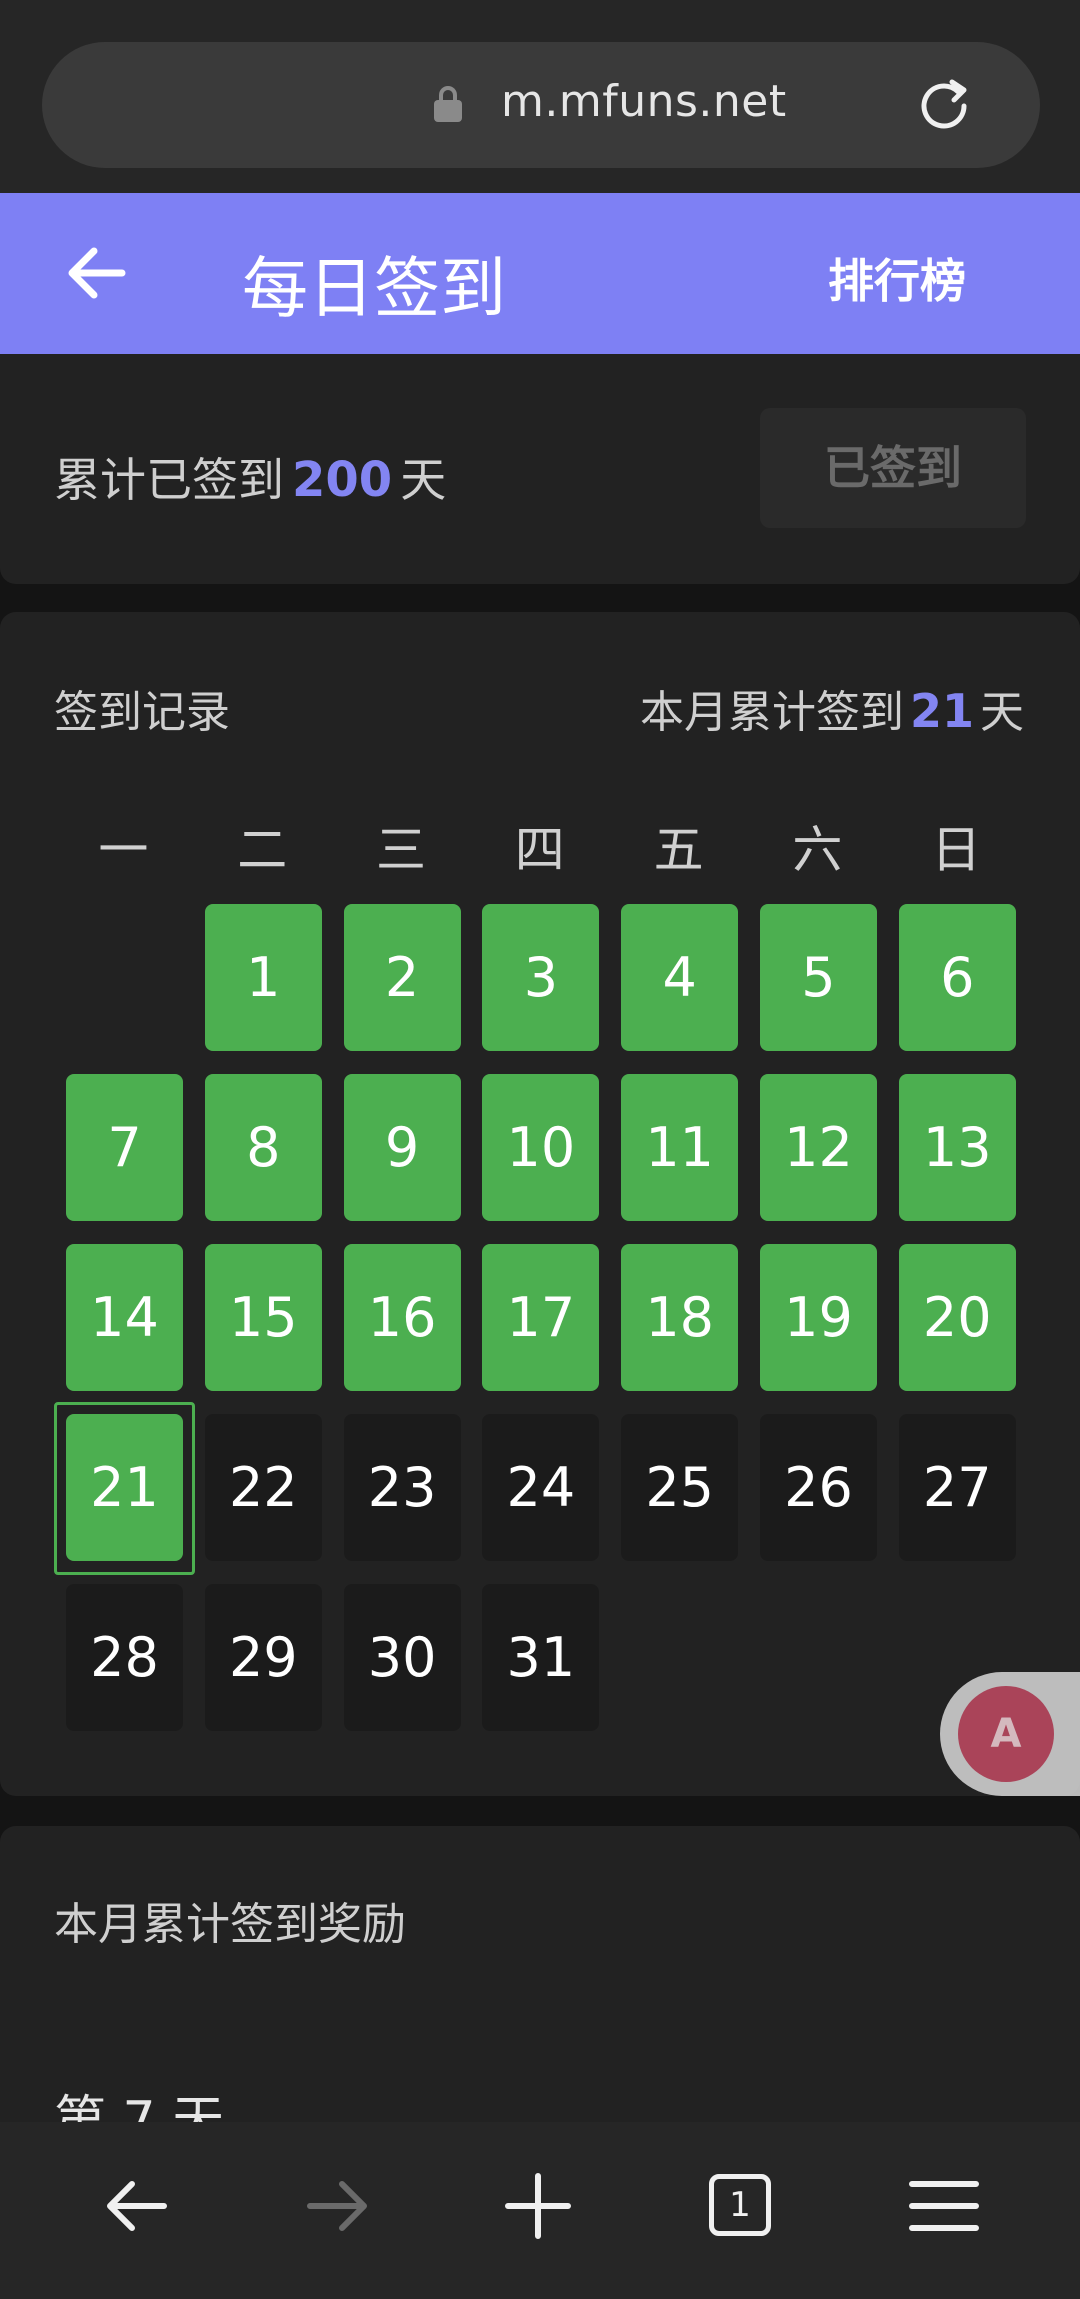 This screenshot has height=2299, width=1080. I want to click on translate-button: A, so click(1010, 1734).